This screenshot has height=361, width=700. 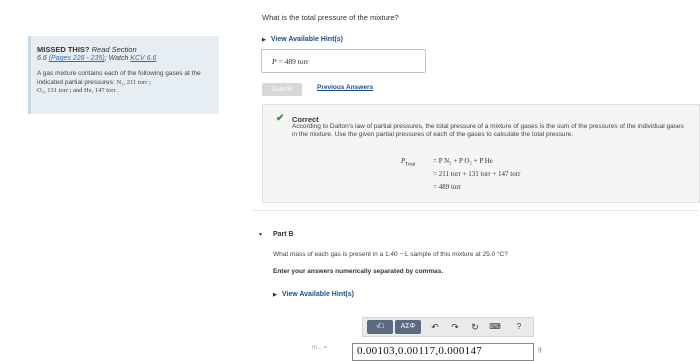 I want to click on answer-input: 0.00103,0.00117,0.000147, so click(x=443, y=352).